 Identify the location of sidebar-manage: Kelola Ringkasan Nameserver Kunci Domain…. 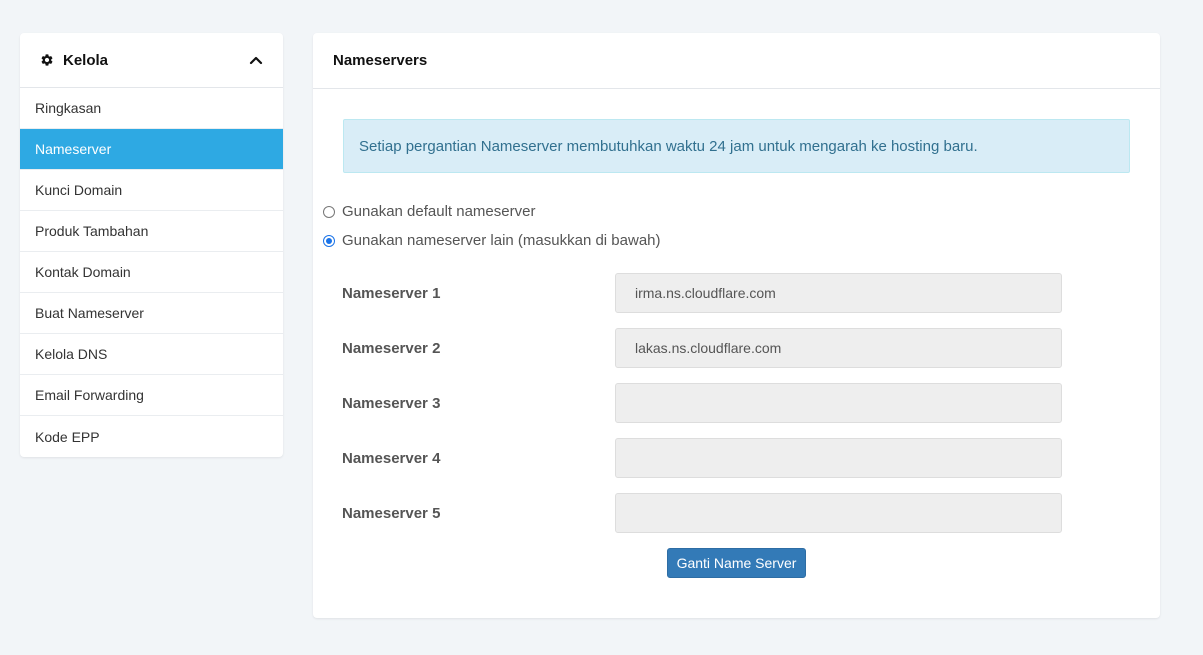
(151, 245).